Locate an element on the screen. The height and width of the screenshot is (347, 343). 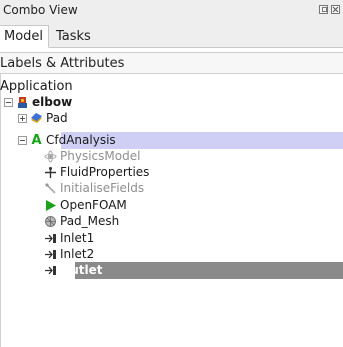
tab-tasks: Tasks is located at coordinates (73, 39).